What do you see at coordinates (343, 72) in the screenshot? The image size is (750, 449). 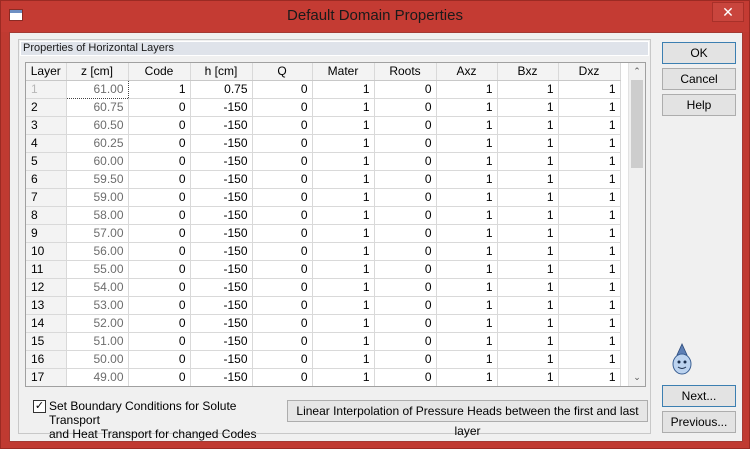 I see `column-header: Mater` at bounding box center [343, 72].